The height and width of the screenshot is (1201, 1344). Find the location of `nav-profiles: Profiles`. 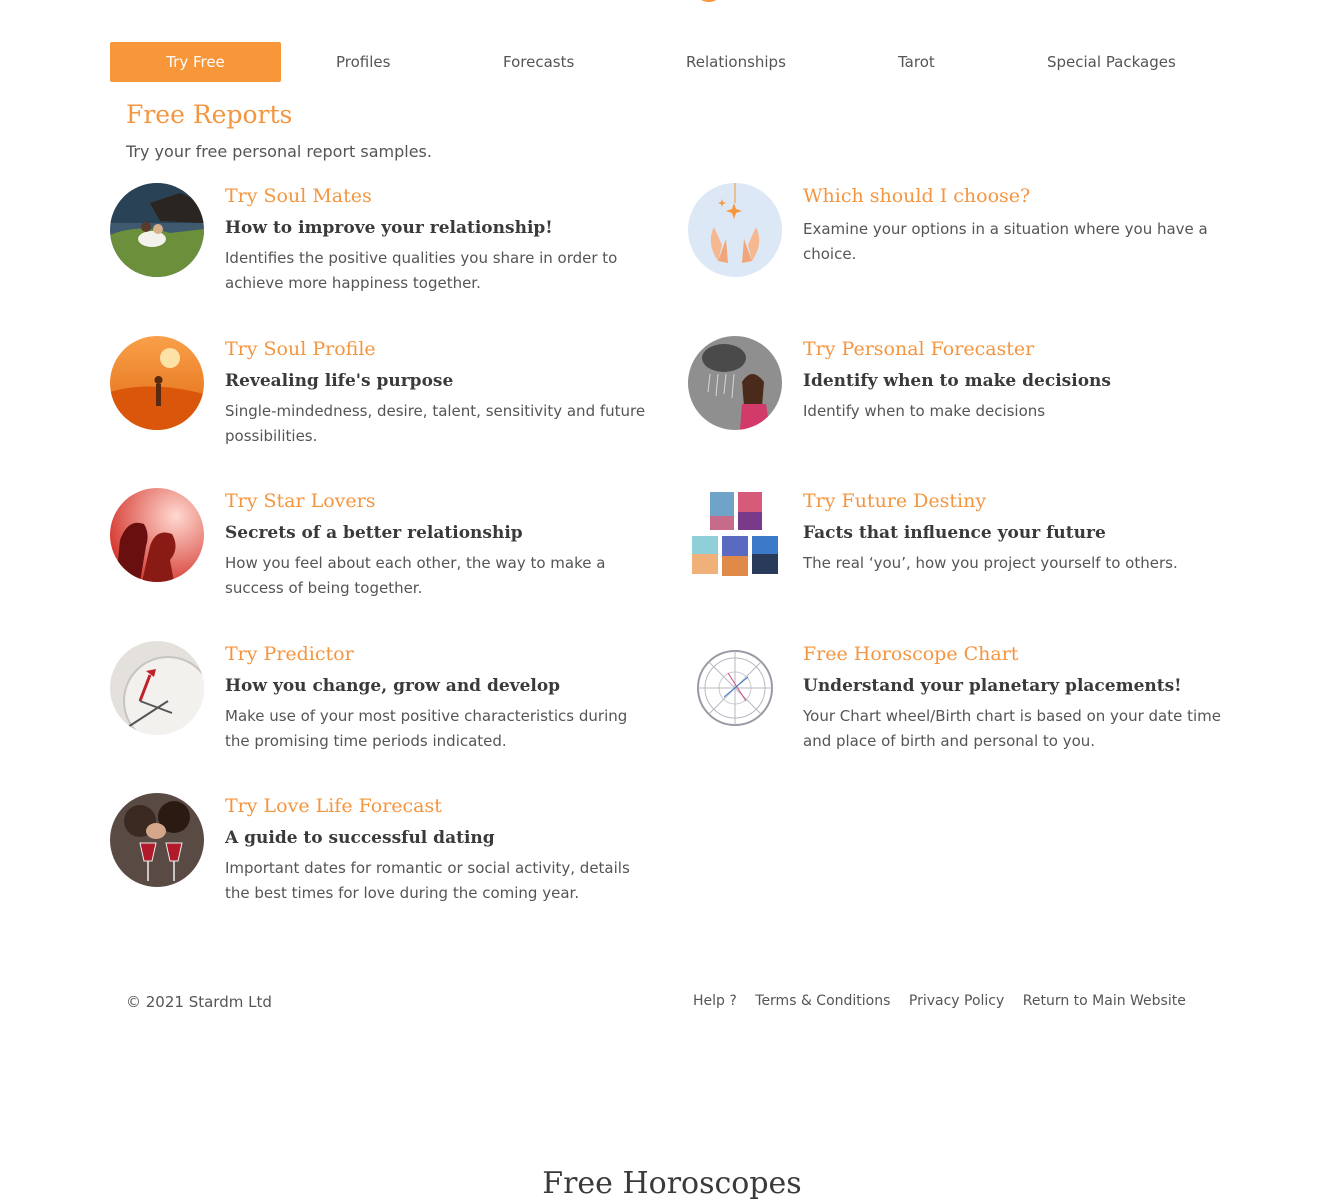

nav-profiles: Profiles is located at coordinates (363, 62).